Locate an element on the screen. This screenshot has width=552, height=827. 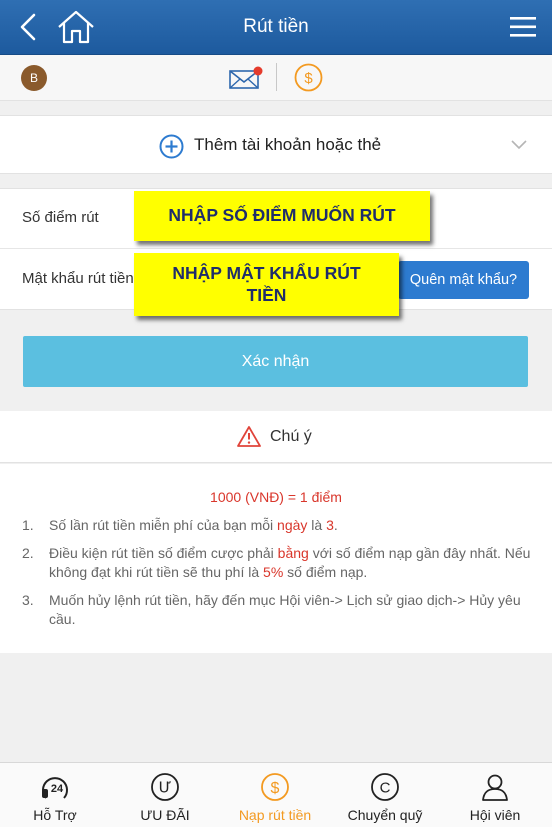
support-24-icon: 24 is located at coordinates (55, 788).